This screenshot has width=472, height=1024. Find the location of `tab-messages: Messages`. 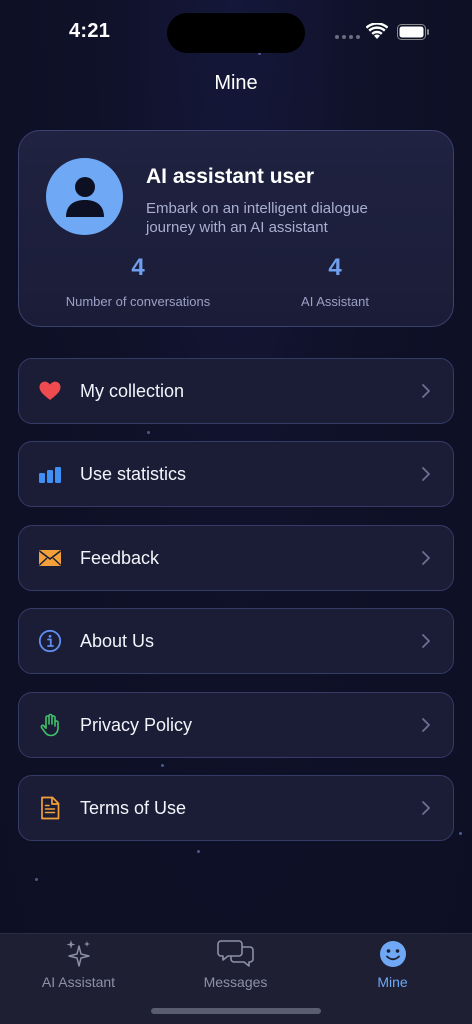

tab-messages: Messages is located at coordinates (235, 964).